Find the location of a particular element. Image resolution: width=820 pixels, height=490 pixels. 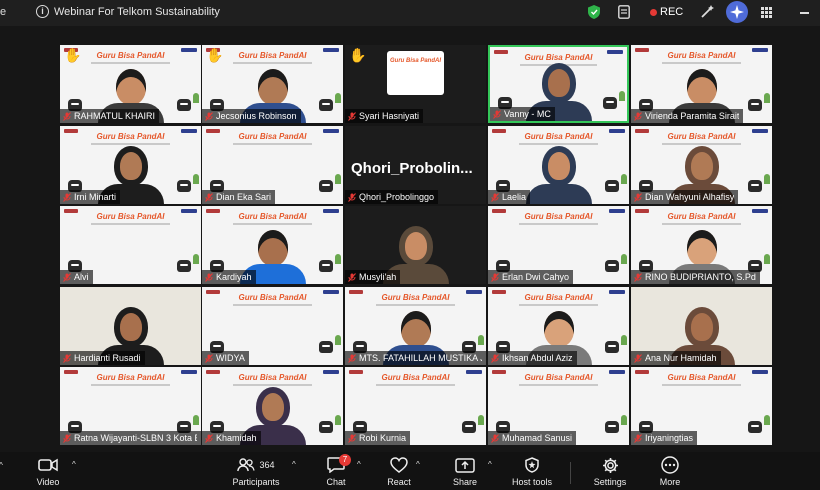

participant-tile: Guru Bisa PandAI ✋ Jecsonius Robinson is located at coordinates (272, 84).